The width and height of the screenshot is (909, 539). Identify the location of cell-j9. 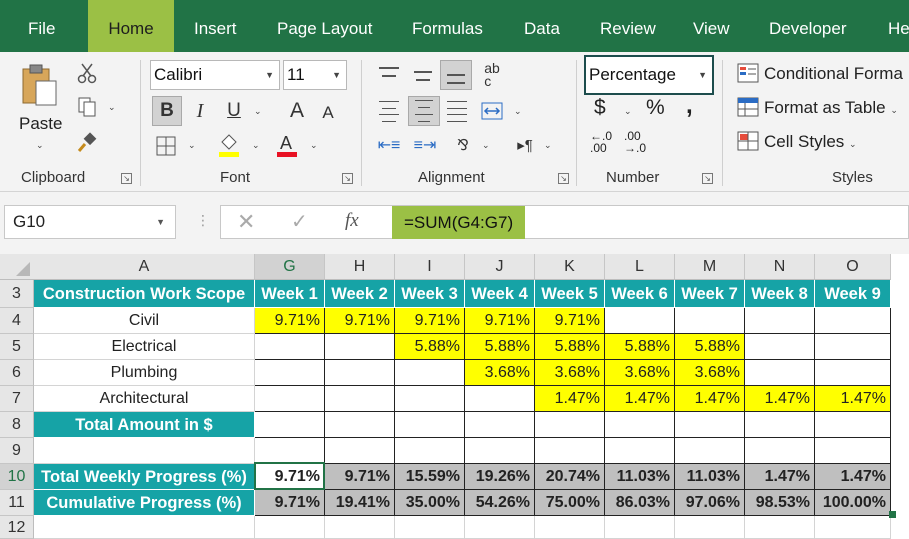
(500, 451).